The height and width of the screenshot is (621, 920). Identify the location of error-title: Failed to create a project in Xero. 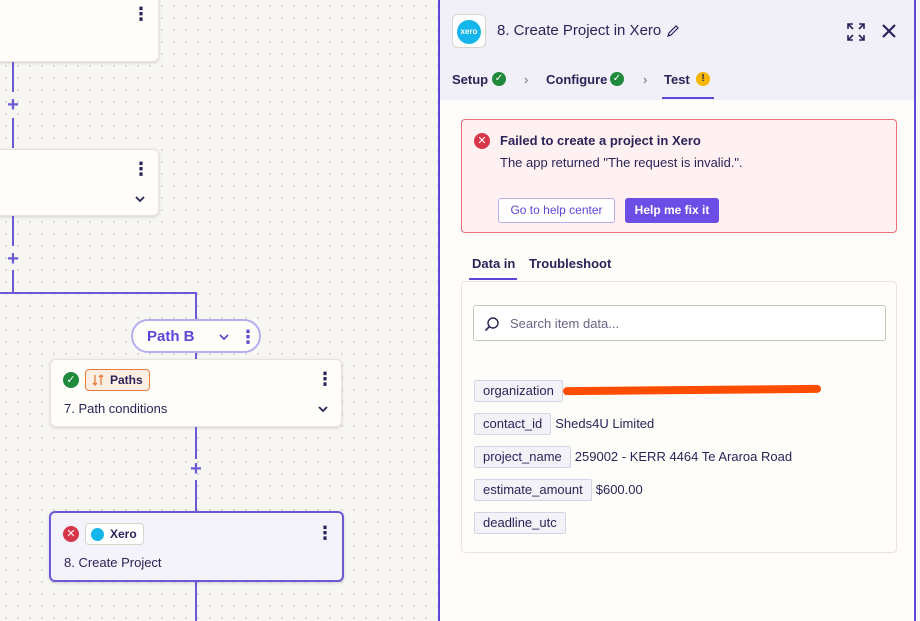
(600, 140).